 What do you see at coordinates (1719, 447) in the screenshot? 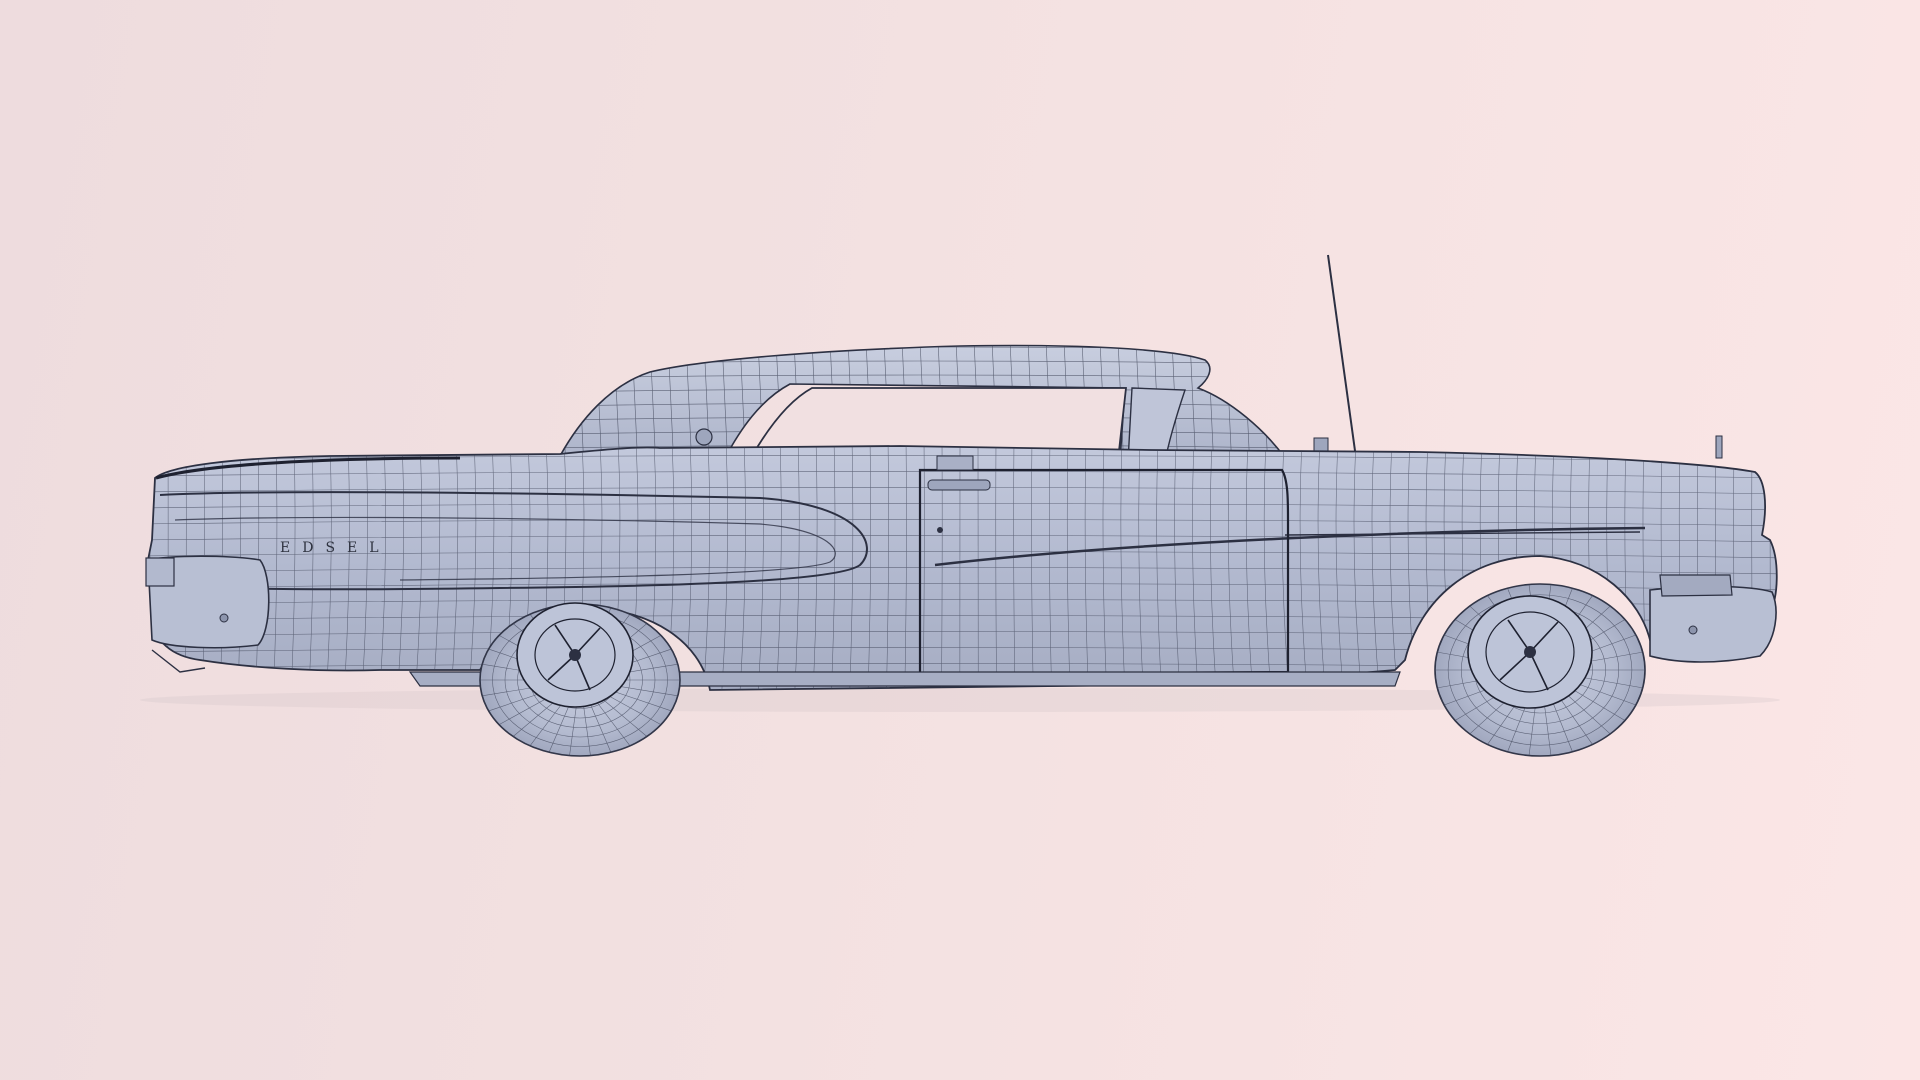
I see `front-ornament` at bounding box center [1719, 447].